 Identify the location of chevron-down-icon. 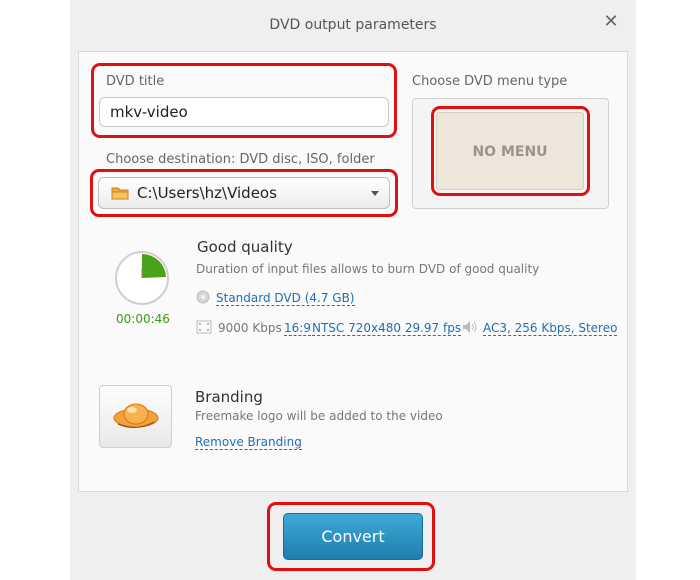
(375, 193).